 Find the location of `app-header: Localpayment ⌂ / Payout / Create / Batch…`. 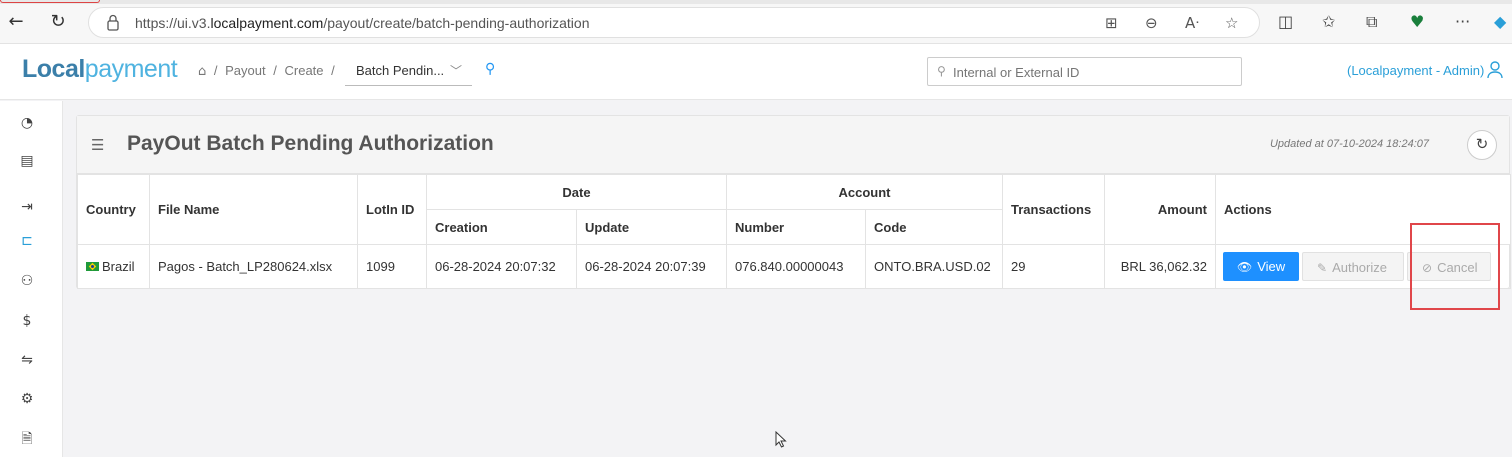

app-header: Localpayment ⌂ / Payout / Create / Batch… is located at coordinates (756, 72).